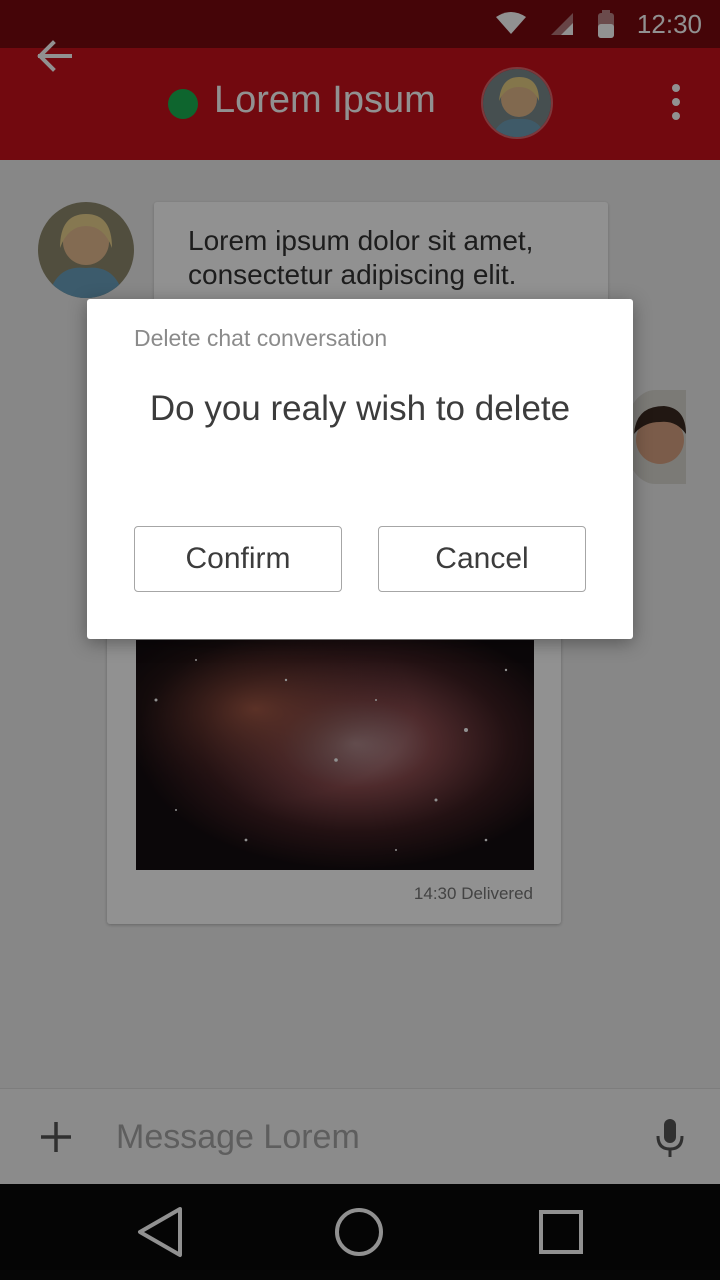  Describe the element at coordinates (360, 408) in the screenshot. I see `dialog-message: Do you realy wish to delete` at that location.